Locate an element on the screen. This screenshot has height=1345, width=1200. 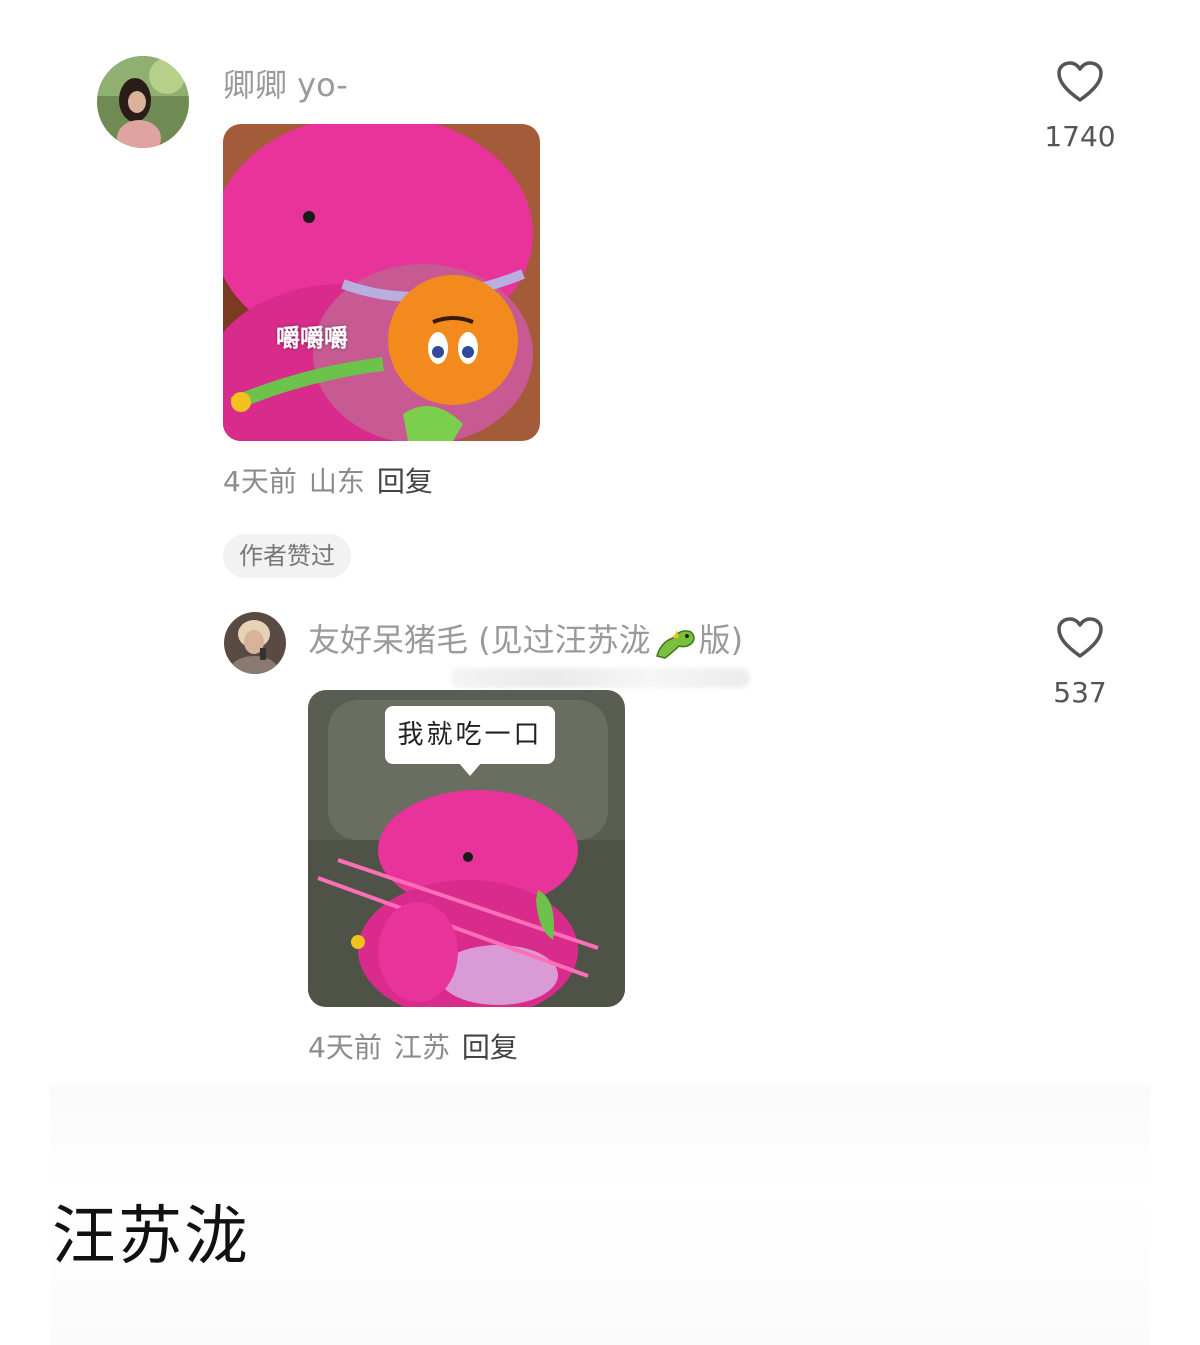
blurred-content is located at coordinates (600, 678).